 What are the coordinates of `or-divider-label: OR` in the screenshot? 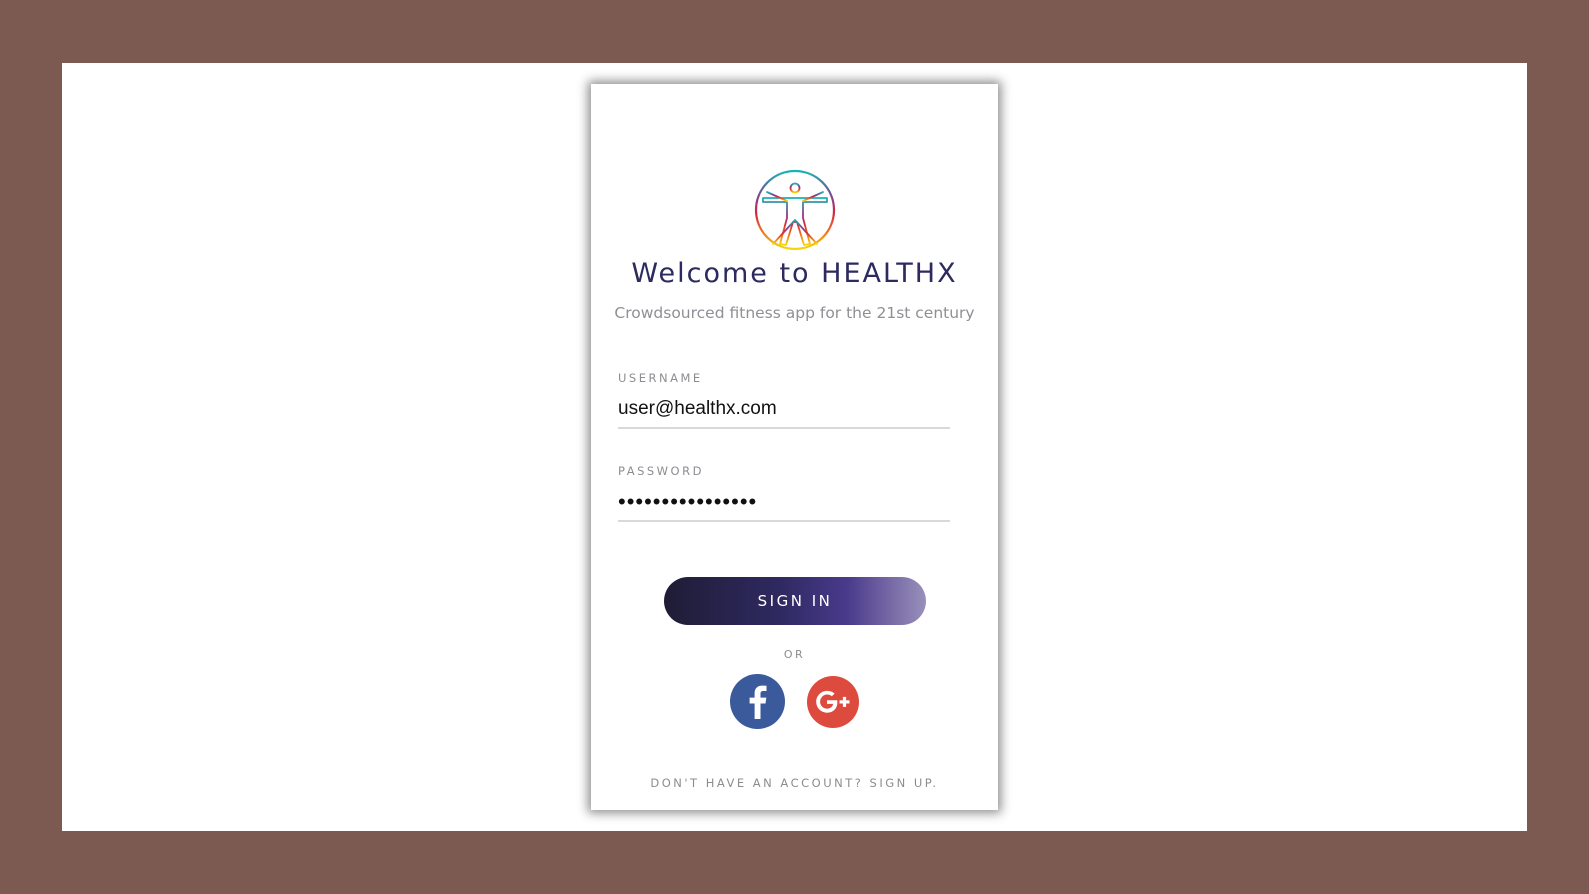 It's located at (794, 654).